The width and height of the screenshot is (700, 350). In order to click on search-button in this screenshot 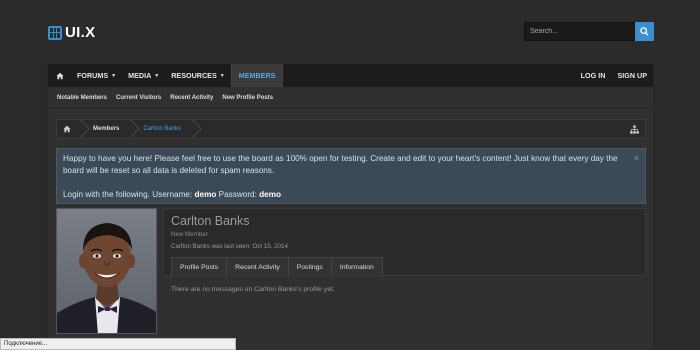, I will do `click(644, 31)`.